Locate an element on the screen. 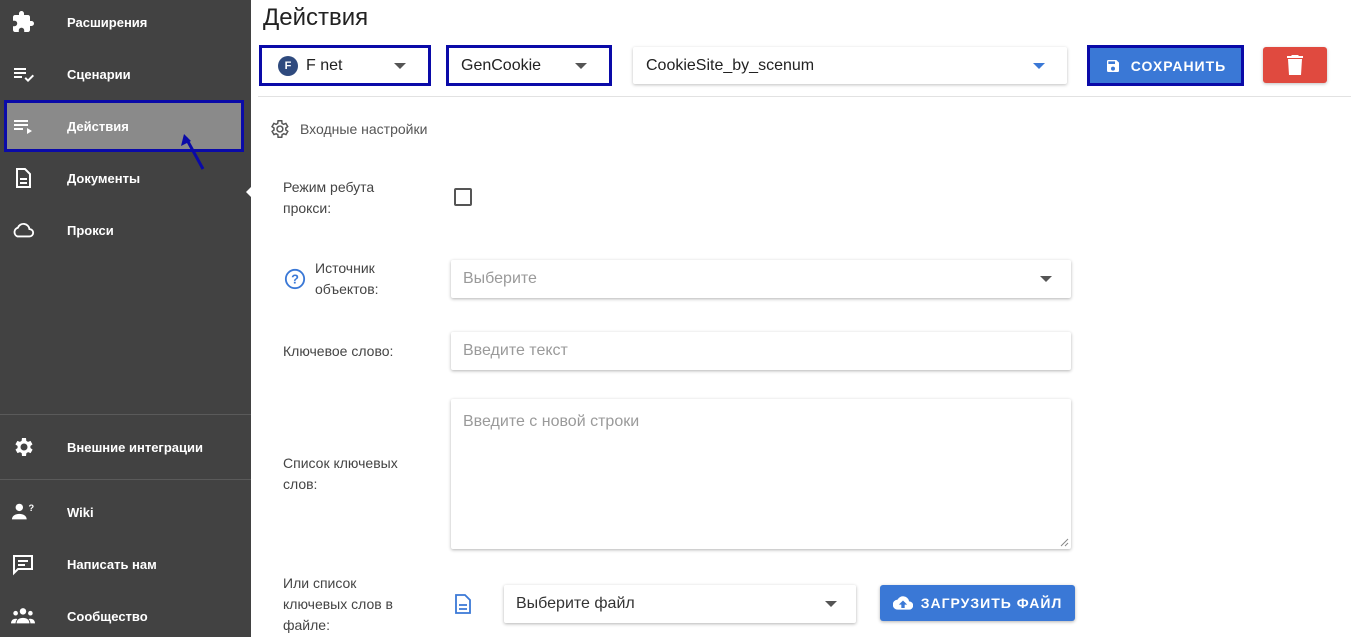 Image resolution: width=1364 pixels, height=642 pixels. file-select-value: Выберите файл is located at coordinates (575, 603).